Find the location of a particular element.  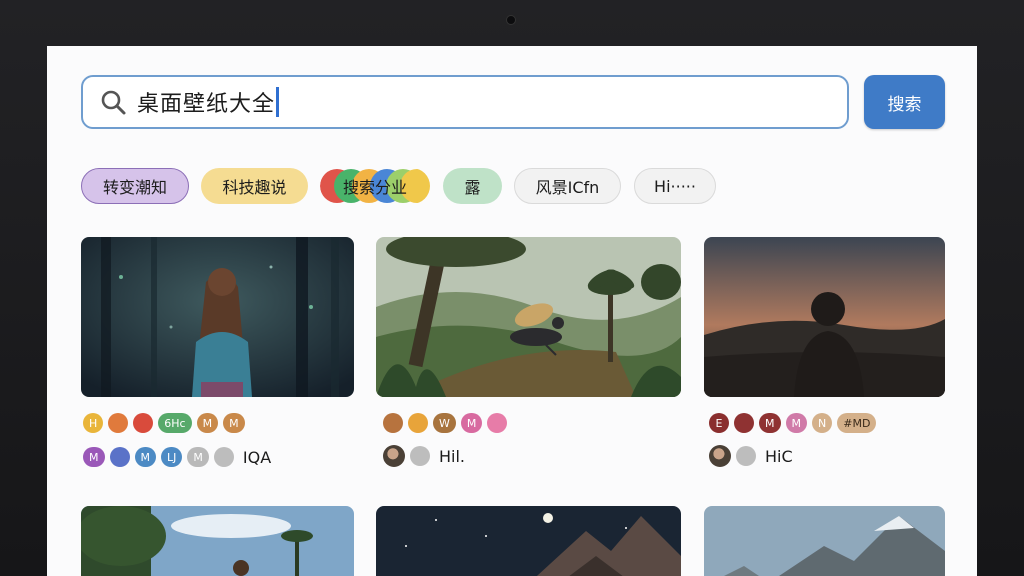

card-3-tags-row-1: E M M N #MD is located at coordinates (793, 423).